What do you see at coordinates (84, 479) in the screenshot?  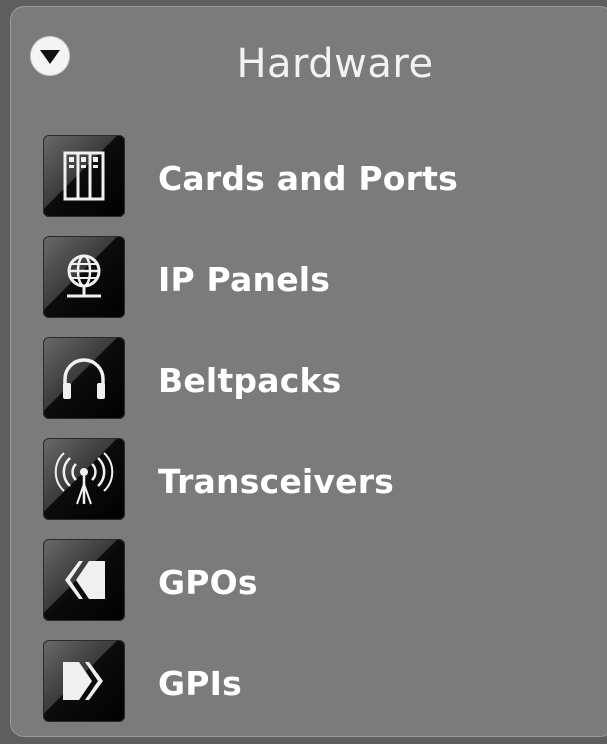 I see `antenna-signal-icon` at bounding box center [84, 479].